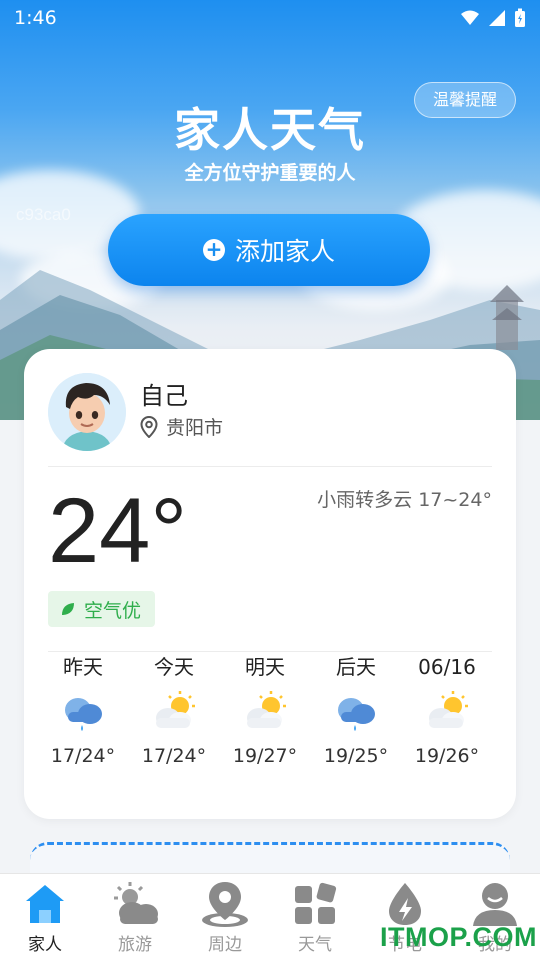 This screenshot has width=540, height=960. What do you see at coordinates (135, 945) in the screenshot?
I see `tab-label: 旅游` at bounding box center [135, 945].